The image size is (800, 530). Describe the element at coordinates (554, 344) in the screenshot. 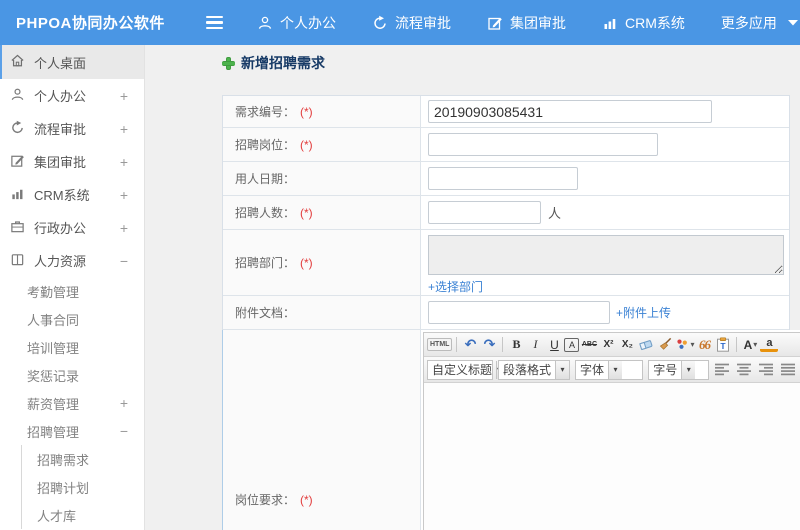

I see `underline-button: U` at that location.